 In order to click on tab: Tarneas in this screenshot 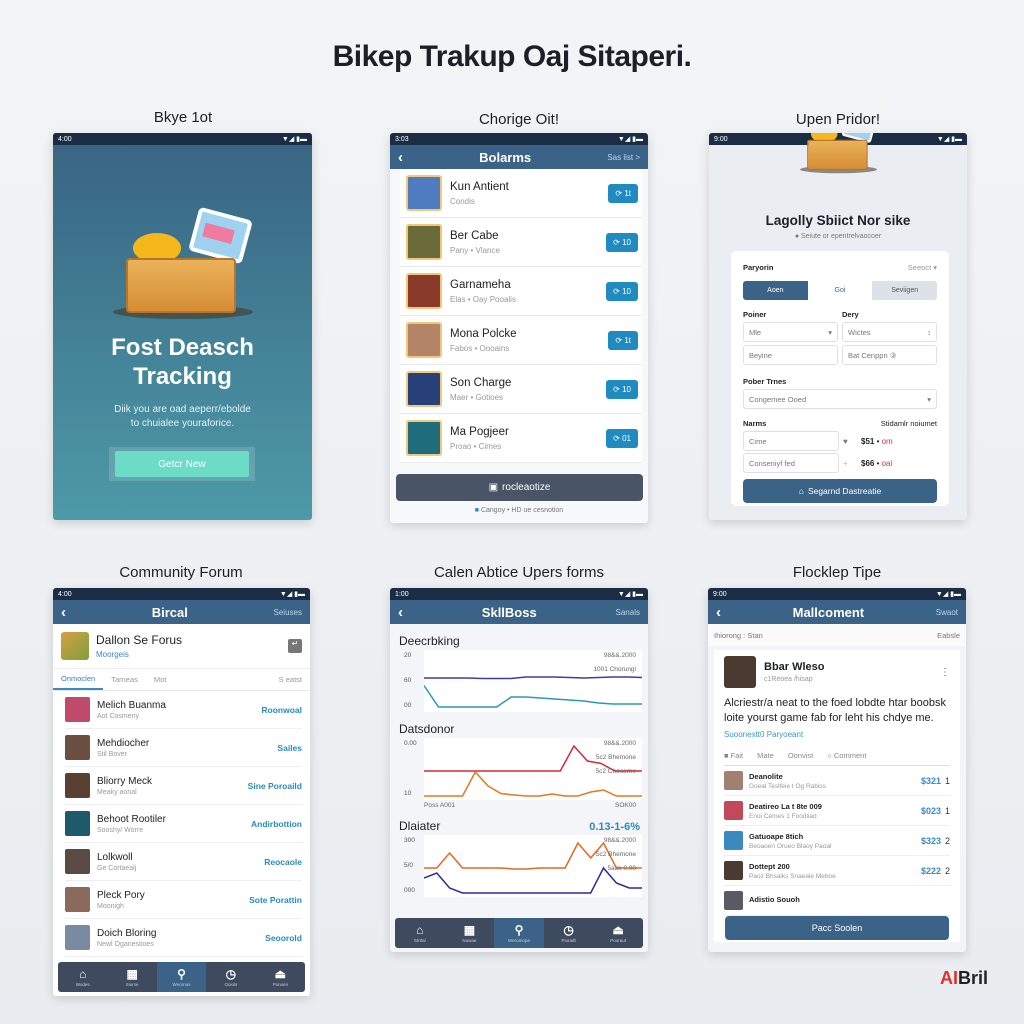, I will do `click(124, 679)`.